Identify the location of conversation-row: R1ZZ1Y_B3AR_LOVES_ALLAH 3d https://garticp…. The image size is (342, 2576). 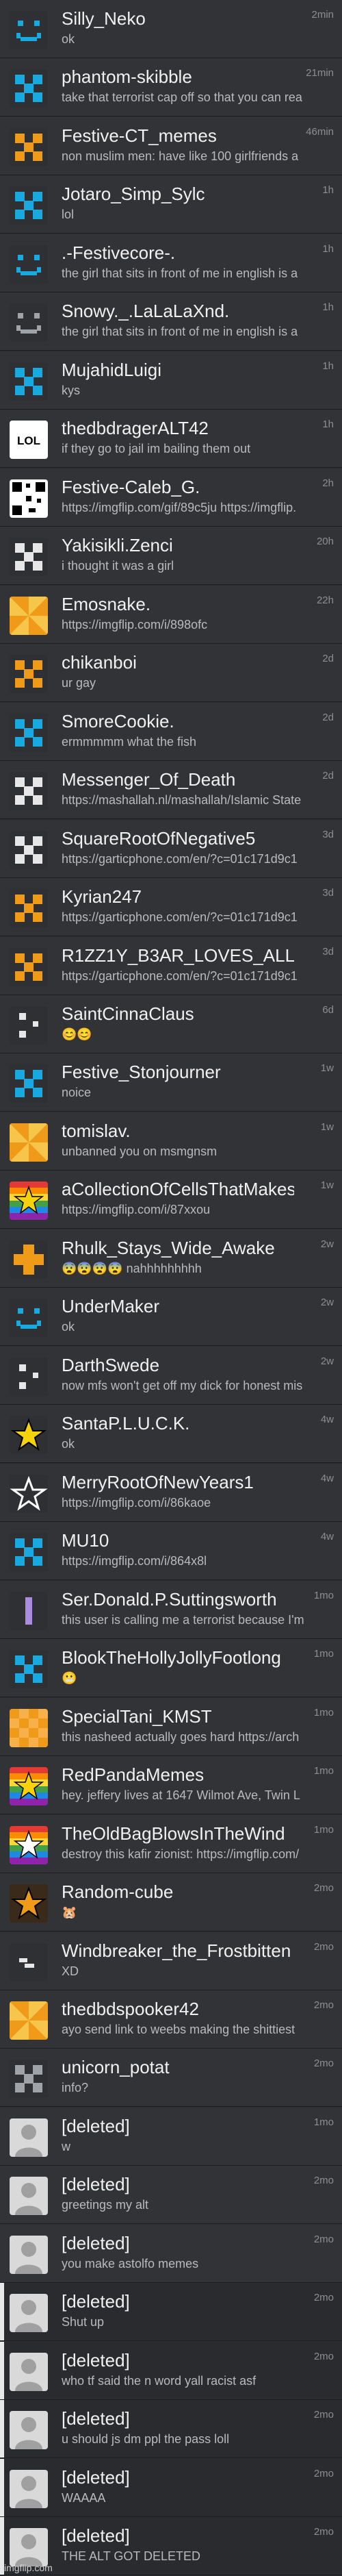
(171, 965).